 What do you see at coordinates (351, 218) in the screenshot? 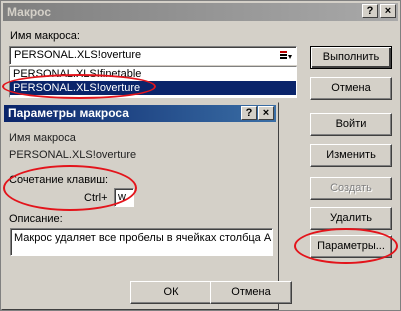
I see `delete-button: Удалить` at bounding box center [351, 218].